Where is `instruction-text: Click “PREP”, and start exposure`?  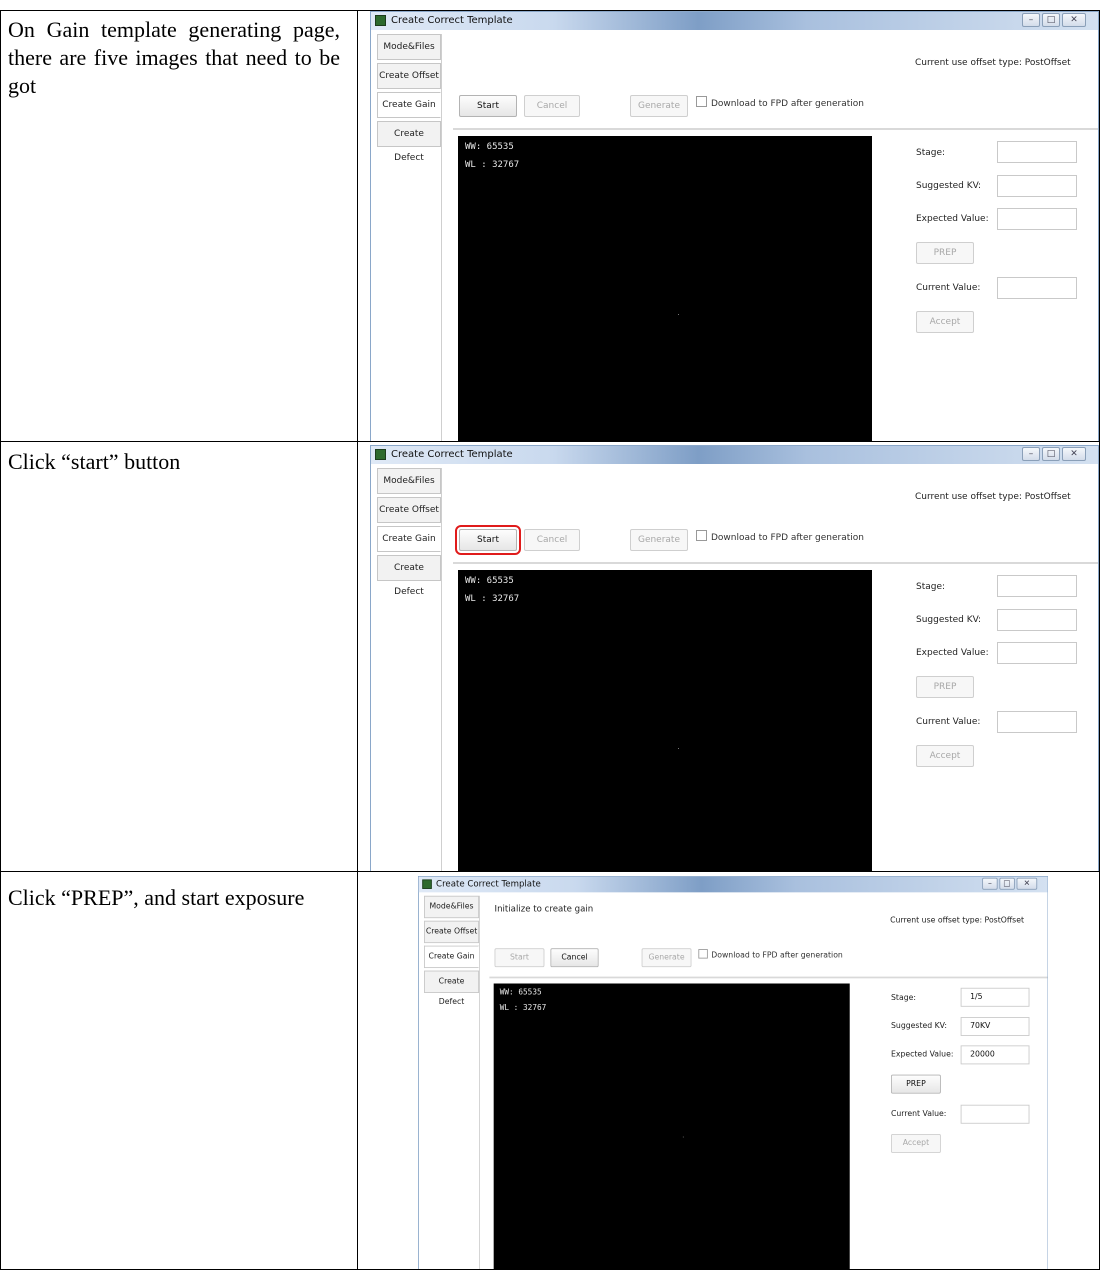
instruction-text: Click “PREP”, and start exposure is located at coordinates (156, 897).